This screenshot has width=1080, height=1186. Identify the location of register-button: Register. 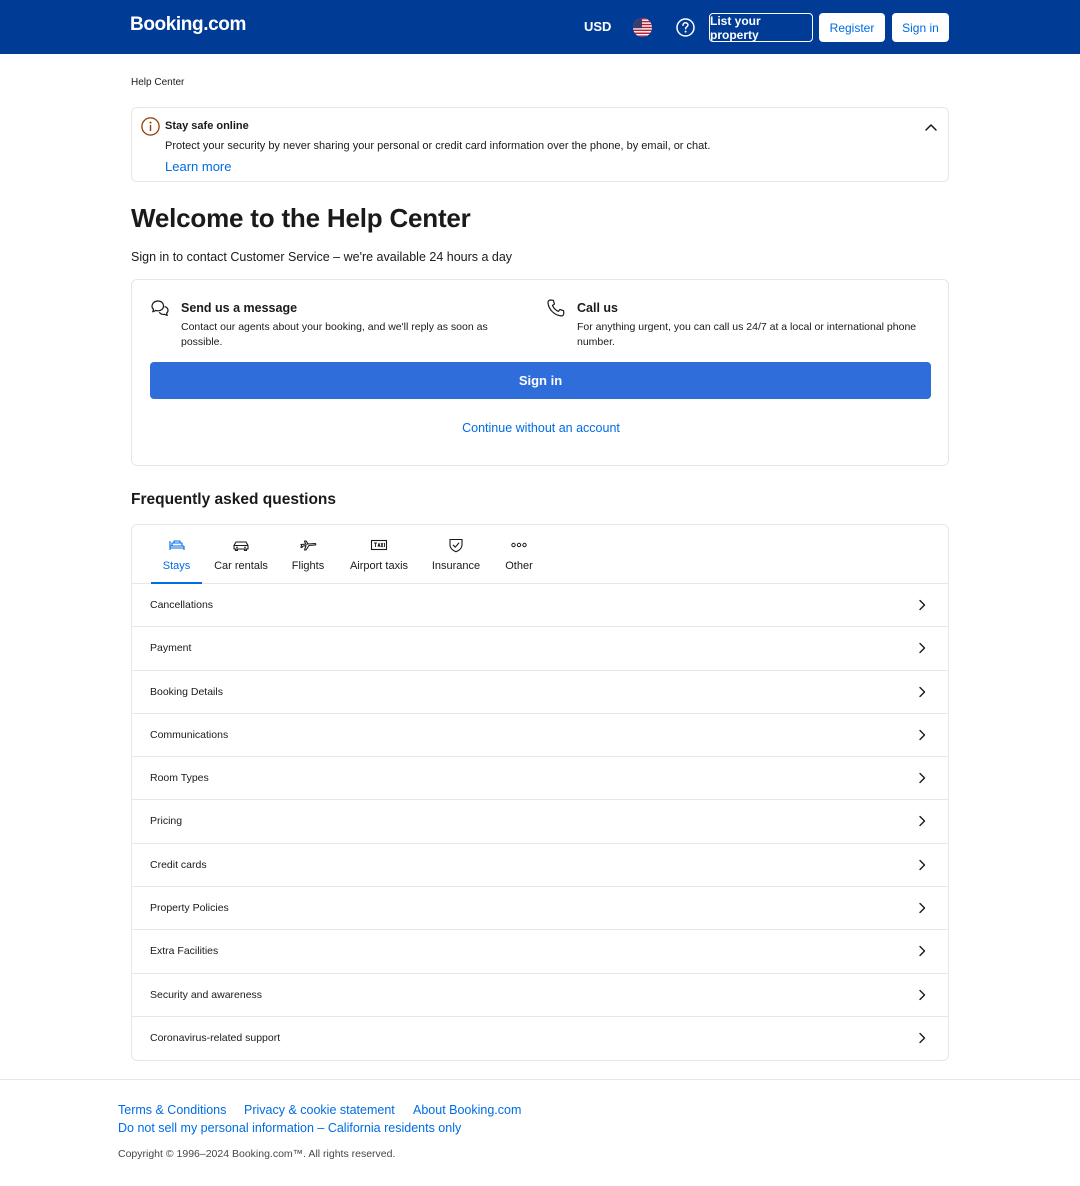
(852, 27).